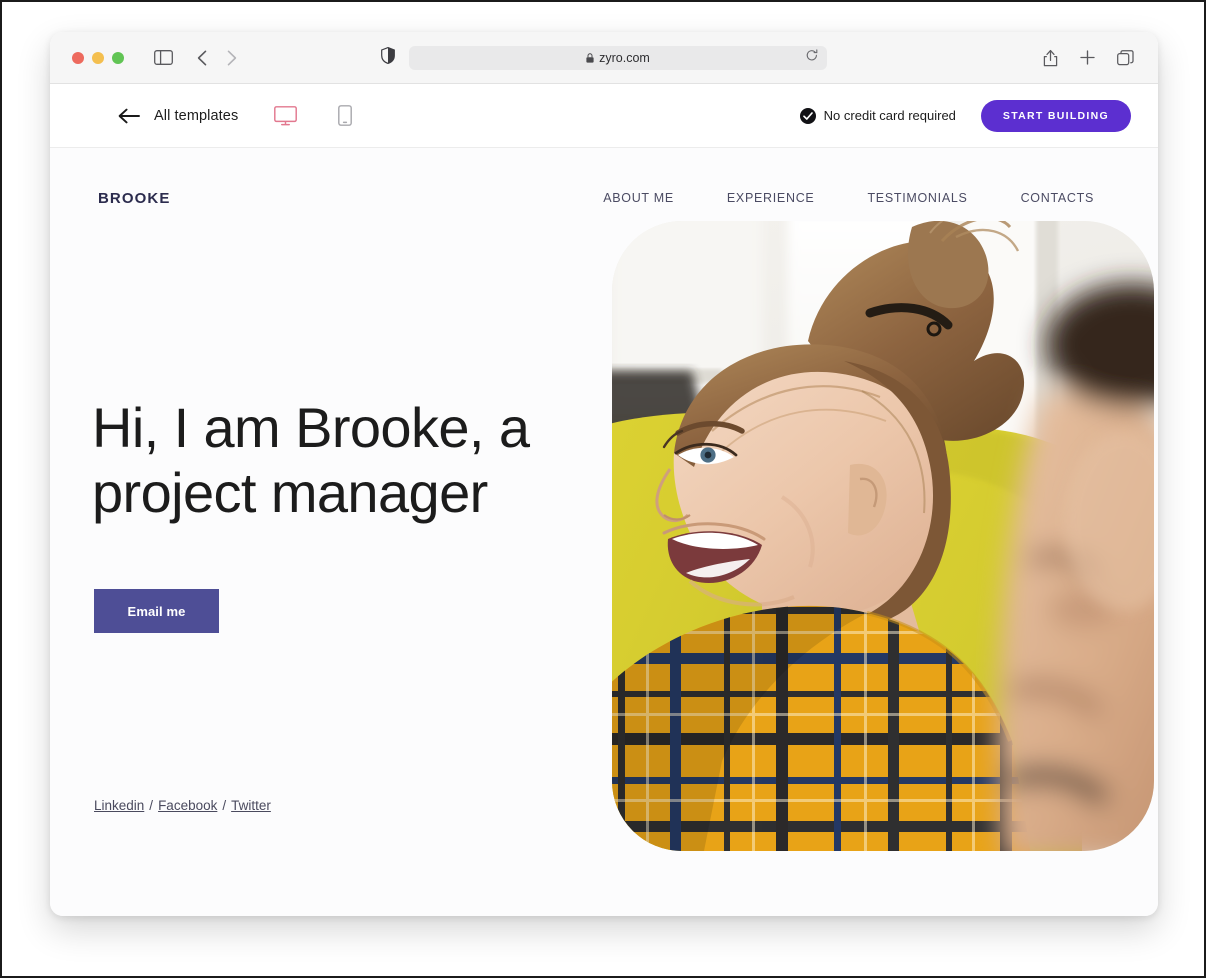 The height and width of the screenshot is (978, 1206). I want to click on minimize-window-button, so click(98, 57).